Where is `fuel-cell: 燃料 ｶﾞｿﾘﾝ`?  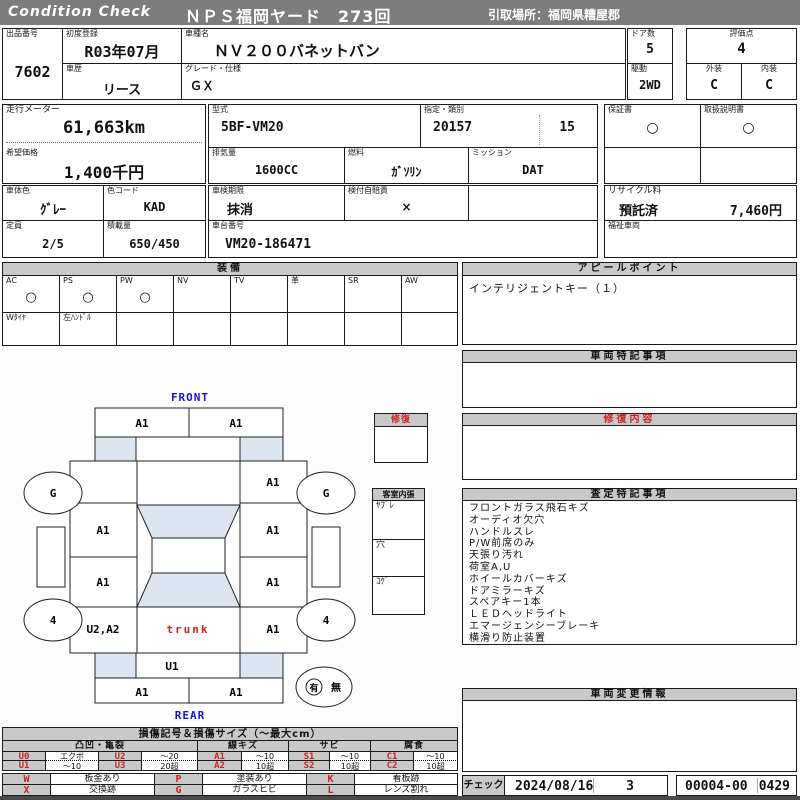
fuel-cell: 燃料 ｶﾞｿﾘﾝ is located at coordinates (406, 165).